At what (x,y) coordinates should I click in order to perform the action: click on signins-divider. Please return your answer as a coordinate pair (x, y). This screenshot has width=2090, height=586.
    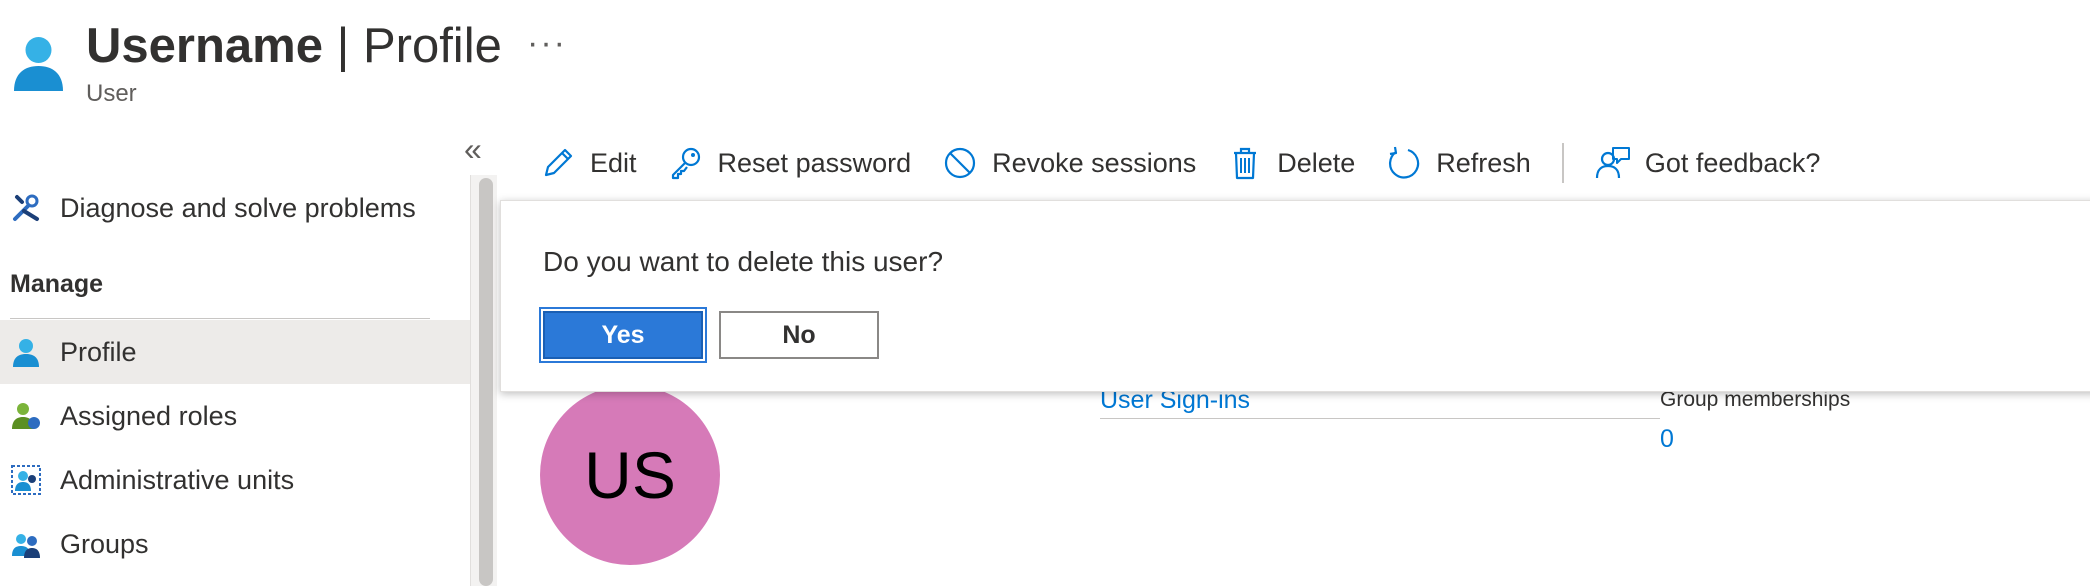
    Looking at the image, I should click on (1380, 418).